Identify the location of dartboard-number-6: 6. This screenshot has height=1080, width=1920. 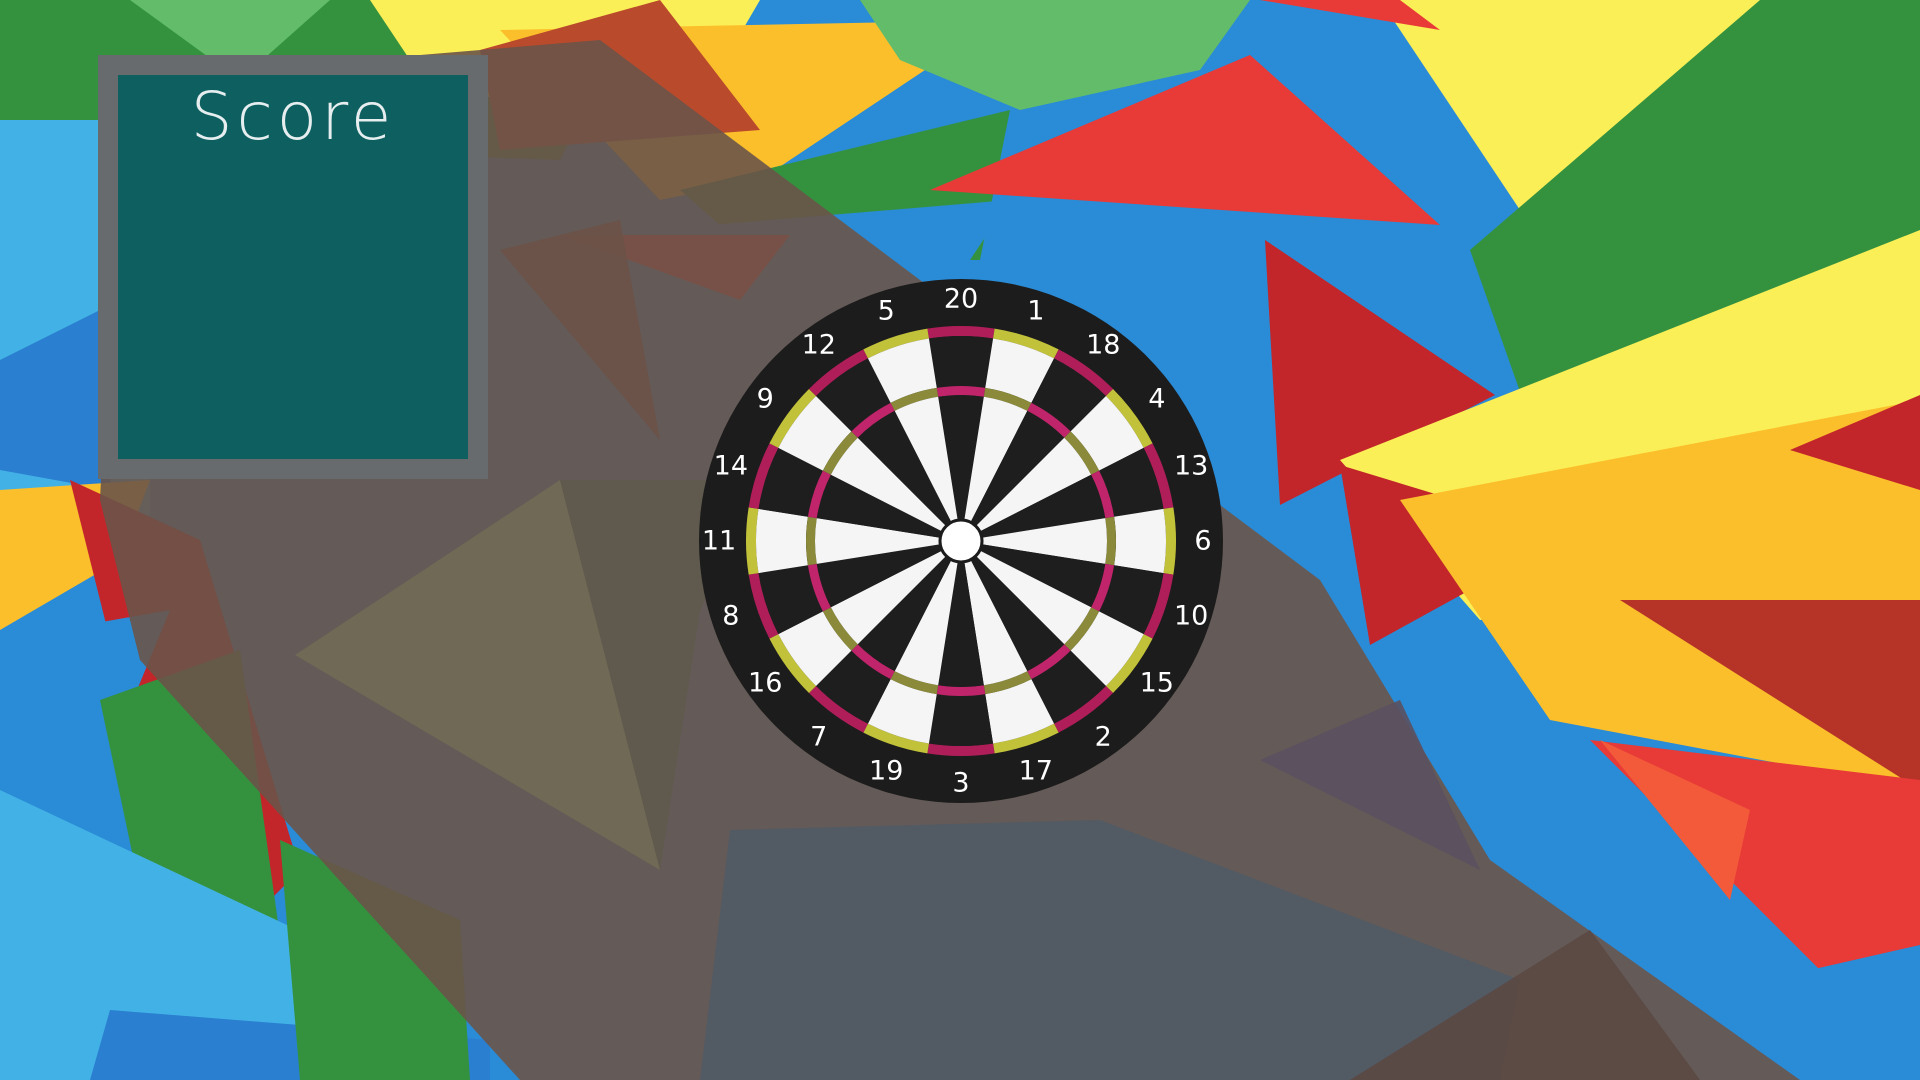
(1202, 541).